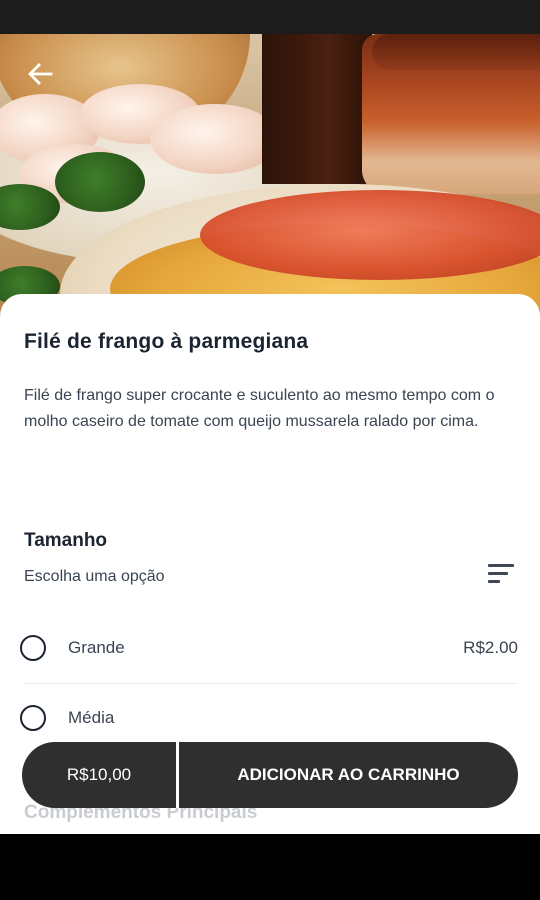 The height and width of the screenshot is (900, 540). I want to click on arrow-left-icon, so click(40, 74).